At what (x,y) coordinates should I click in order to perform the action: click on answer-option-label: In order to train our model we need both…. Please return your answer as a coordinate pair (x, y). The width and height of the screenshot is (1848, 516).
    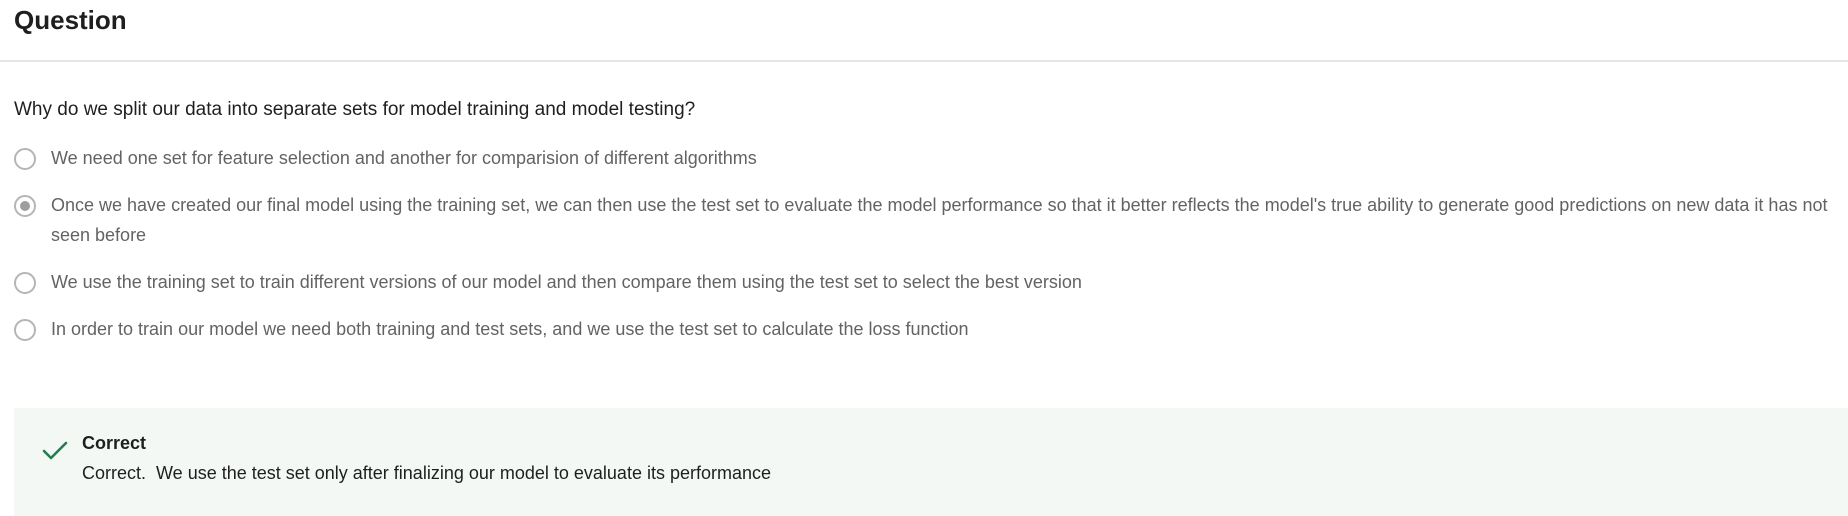
    Looking at the image, I should click on (510, 329).